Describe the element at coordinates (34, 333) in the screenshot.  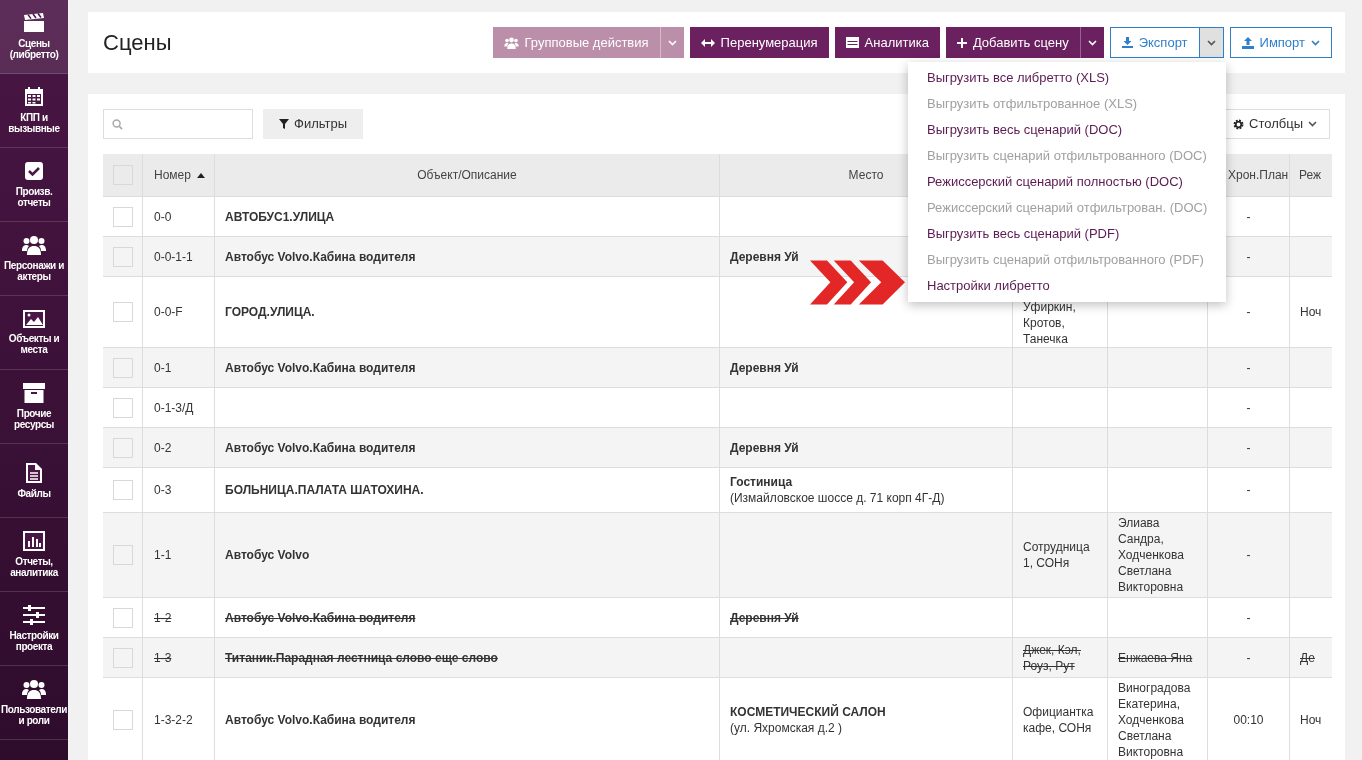
I see `sidebar-item: Объекты и места` at that location.